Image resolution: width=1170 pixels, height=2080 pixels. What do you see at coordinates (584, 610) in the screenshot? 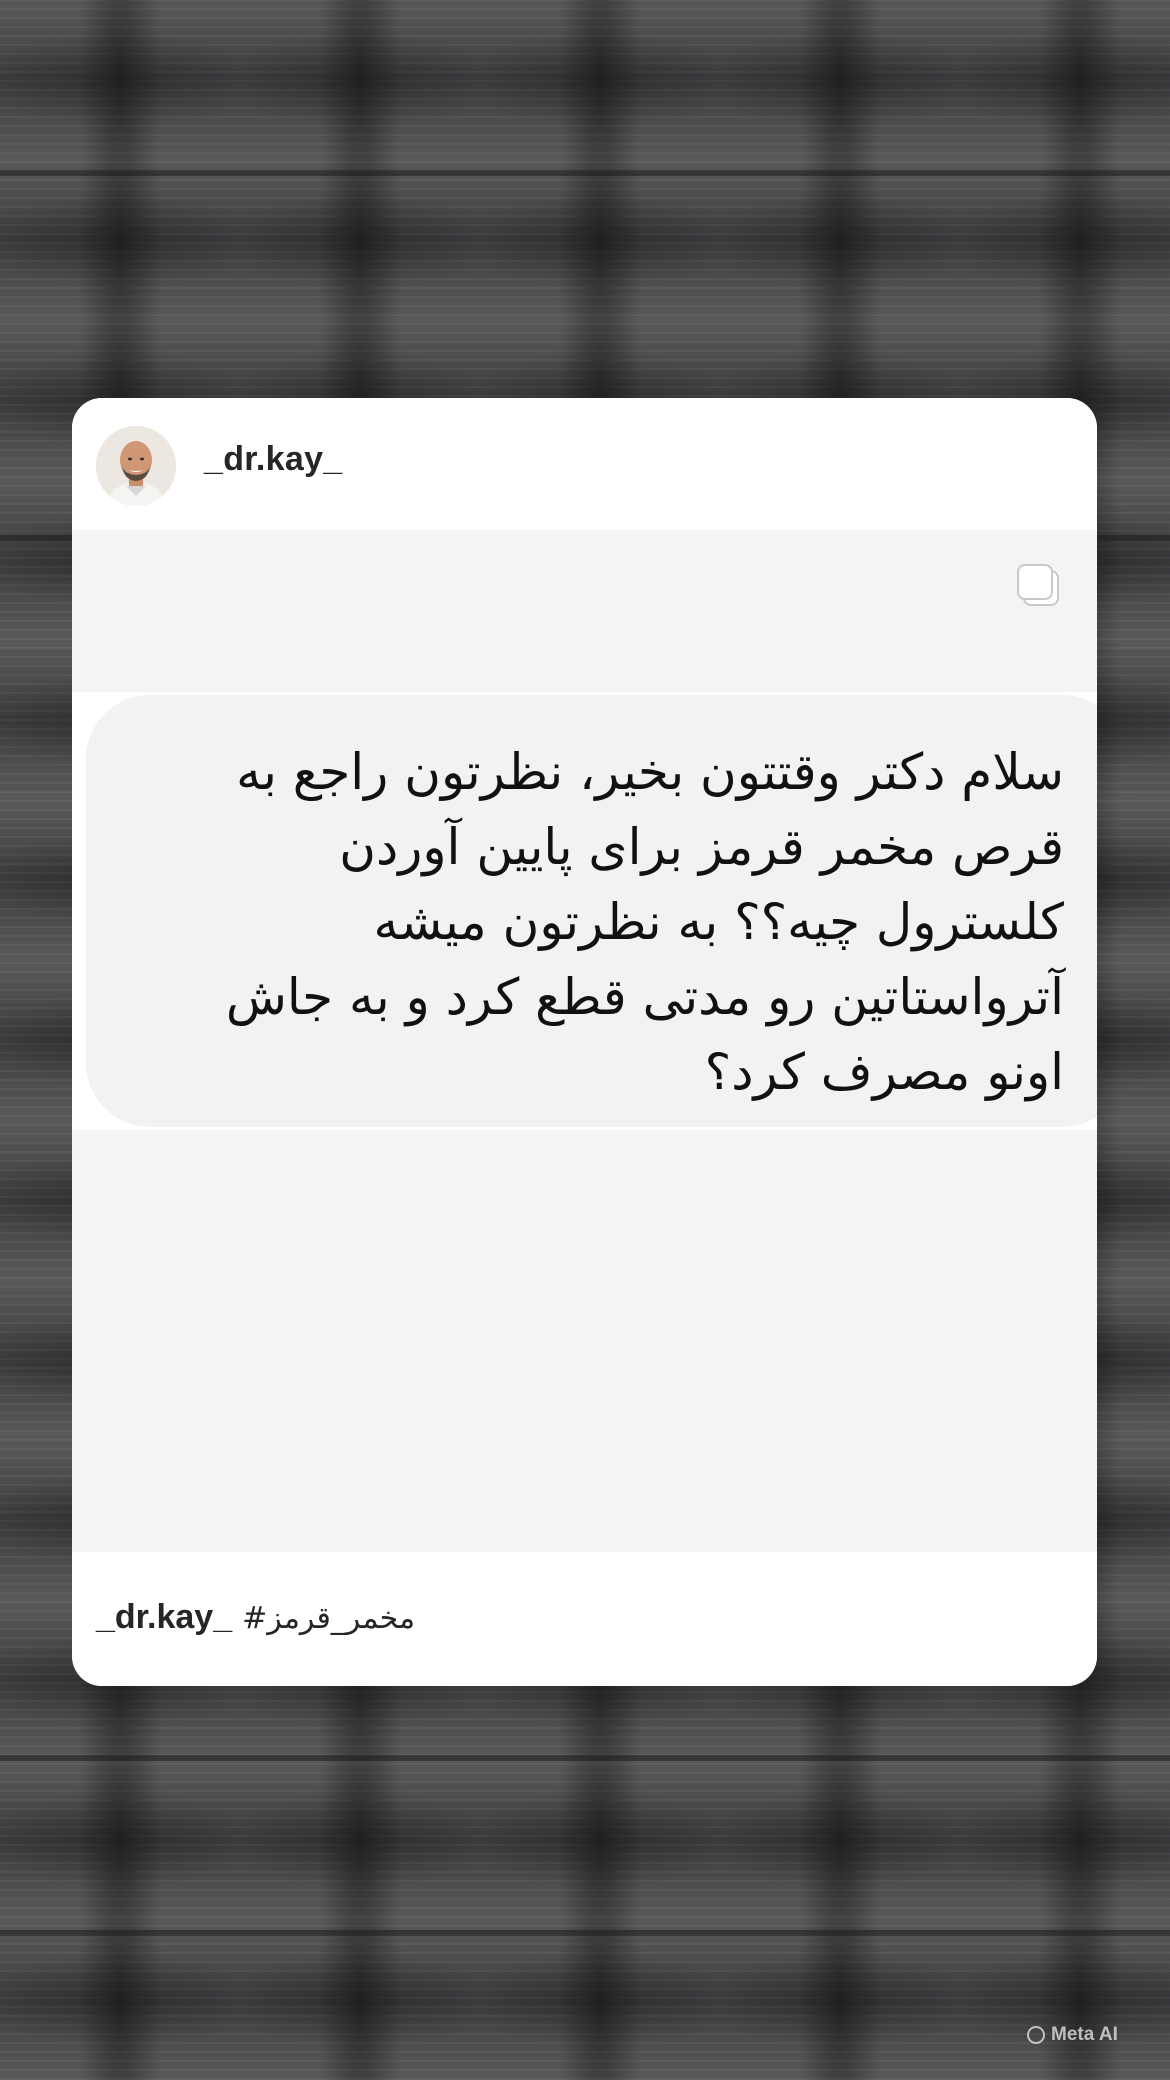
I see `media-top-area` at bounding box center [584, 610].